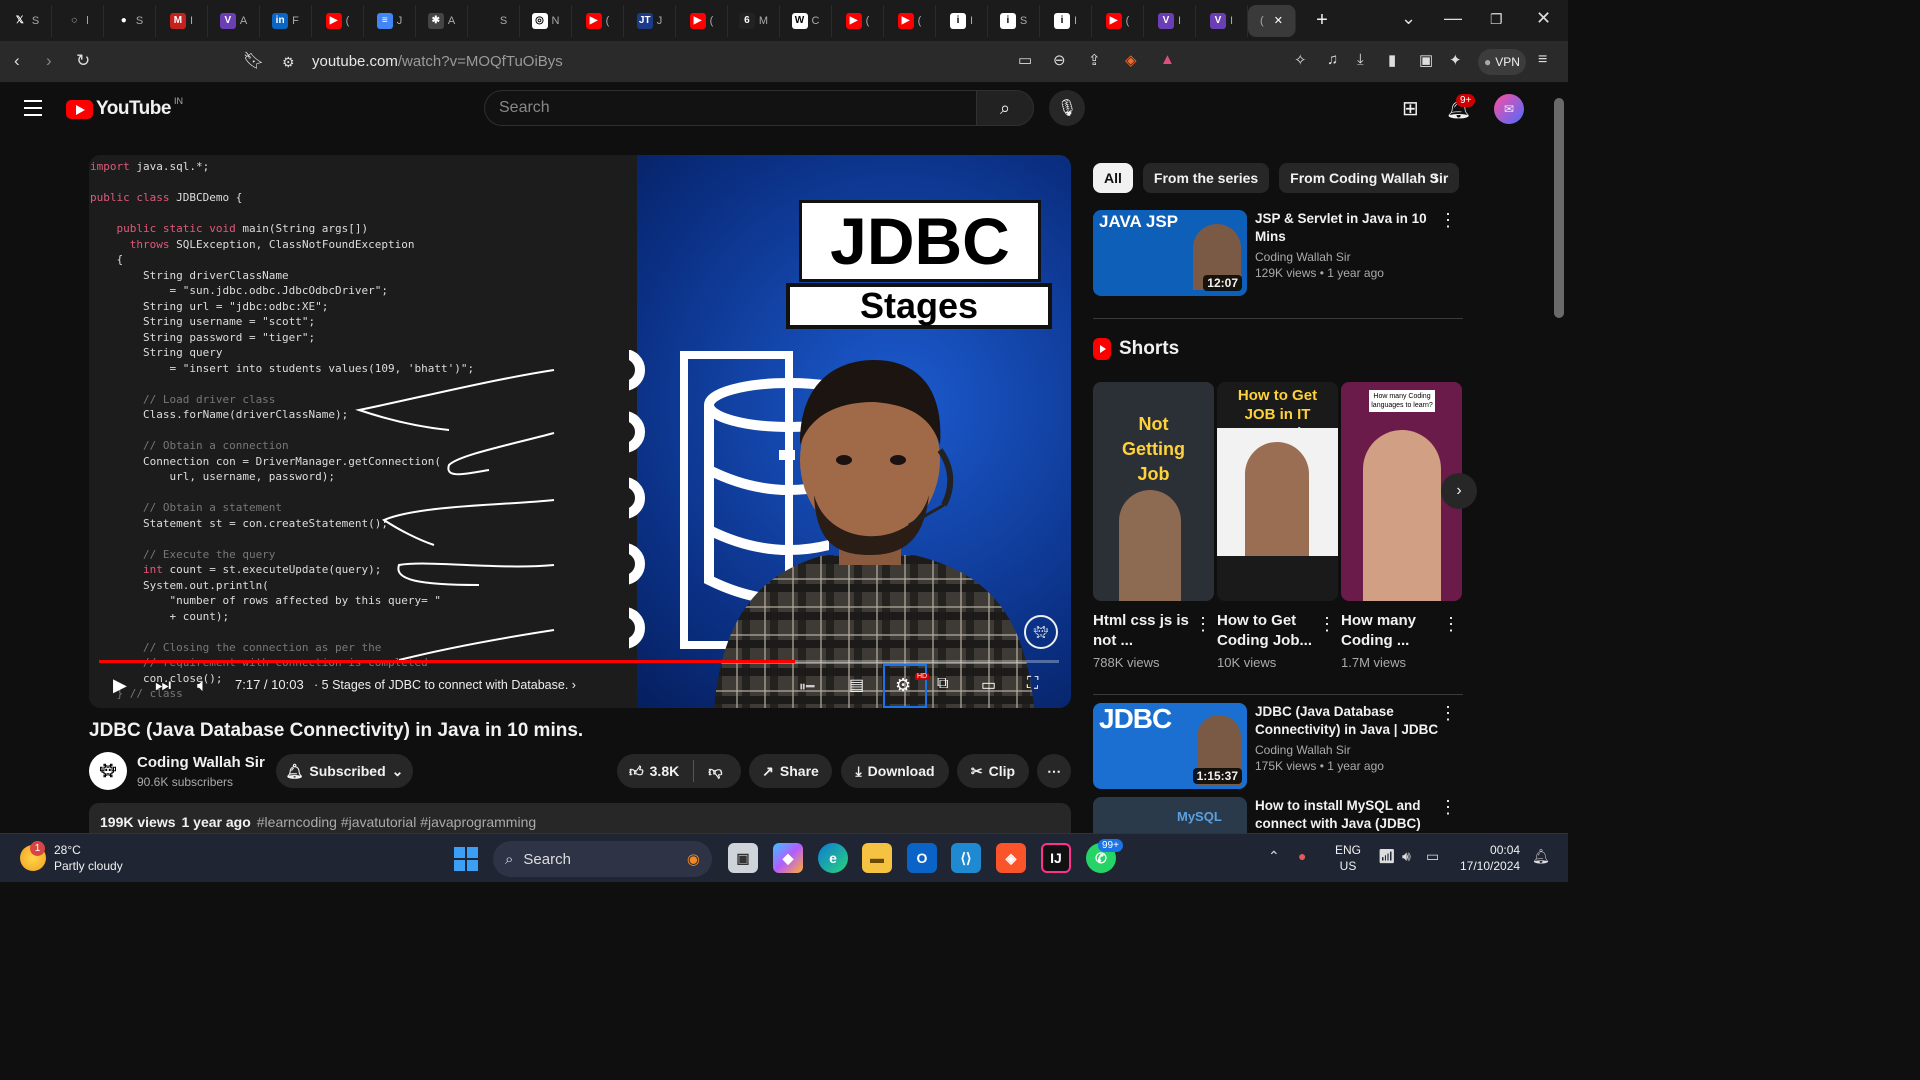 This screenshot has width=1920, height=1080. What do you see at coordinates (856, 685) in the screenshot?
I see `subtitles-icon: ▤` at bounding box center [856, 685].